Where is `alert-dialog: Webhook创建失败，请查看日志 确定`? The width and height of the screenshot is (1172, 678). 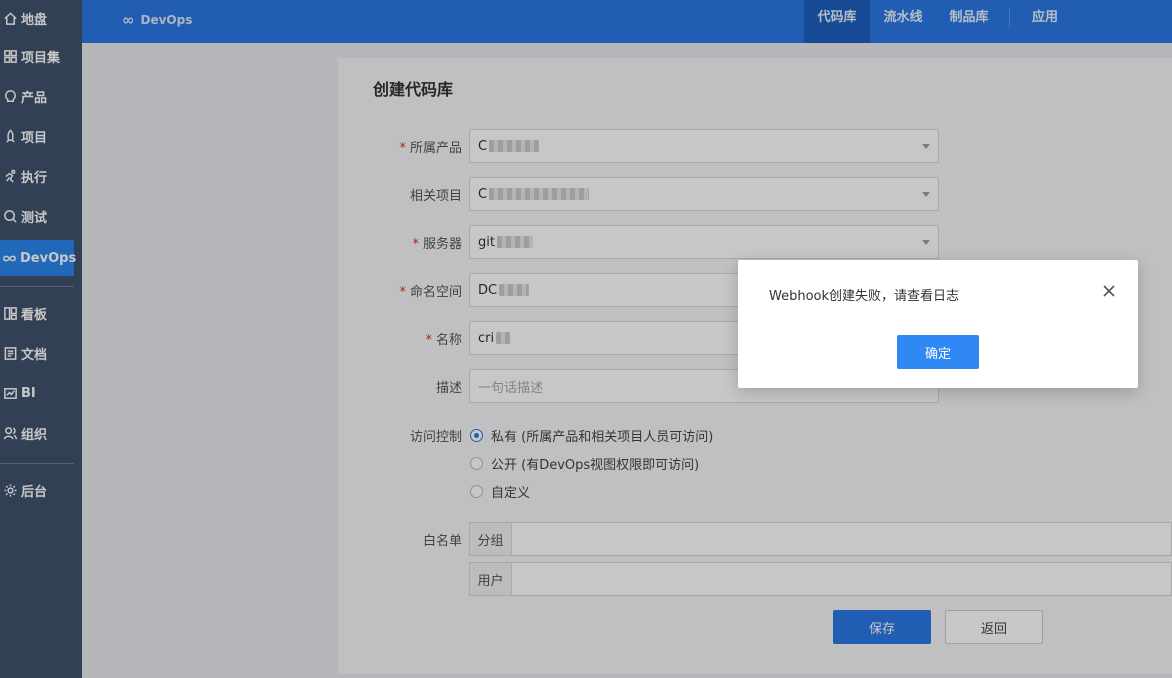
alert-dialog: Webhook创建失败，请查看日志 确定 is located at coordinates (938, 324).